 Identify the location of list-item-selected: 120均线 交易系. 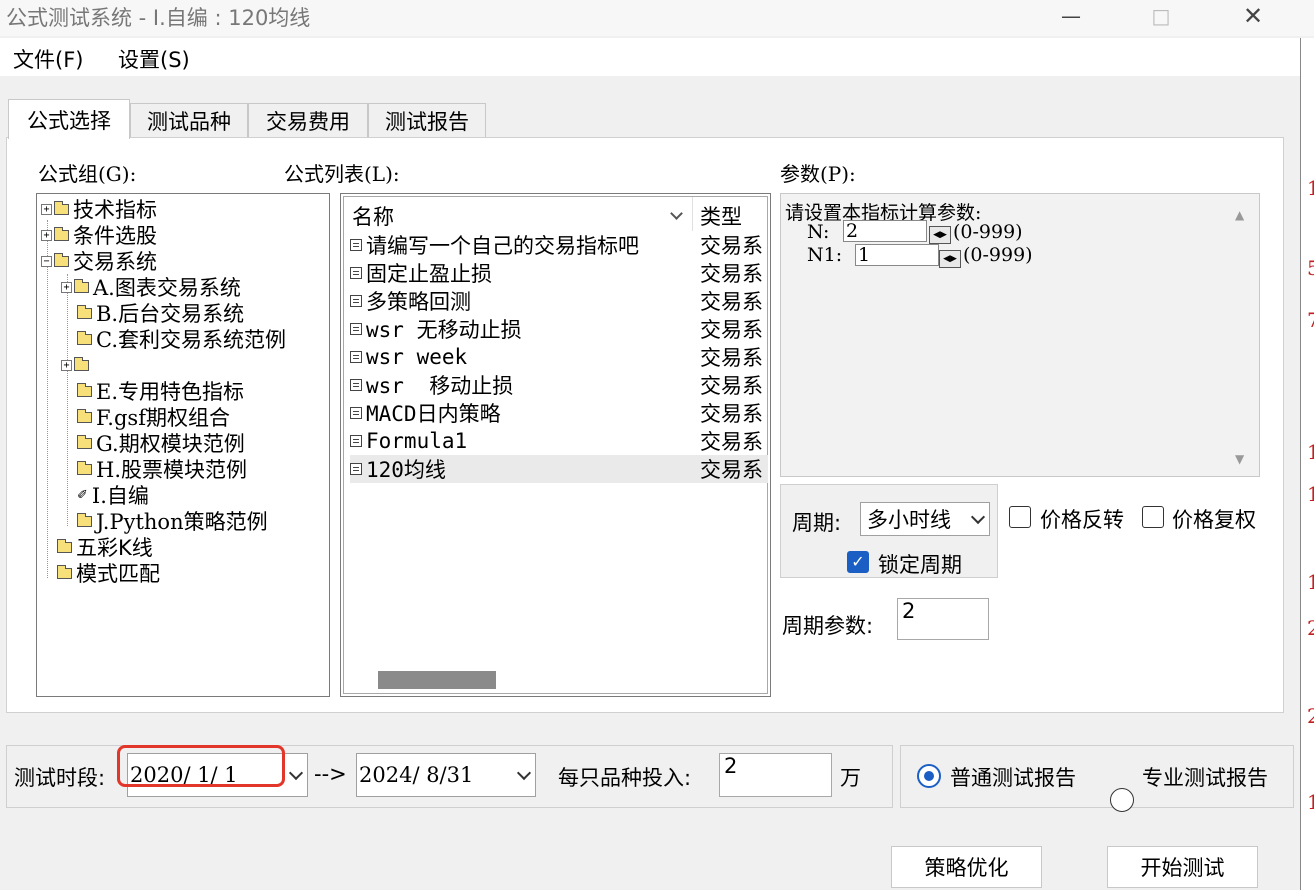
(559, 469).